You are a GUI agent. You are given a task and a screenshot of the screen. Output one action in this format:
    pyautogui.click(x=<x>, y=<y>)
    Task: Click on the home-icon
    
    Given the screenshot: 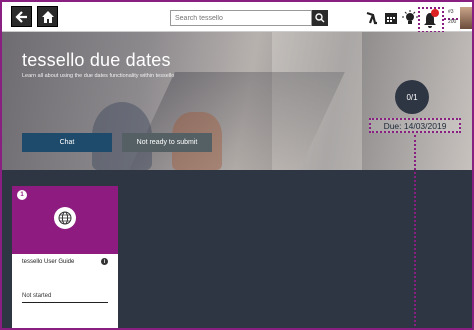 What is the action you would take?
    pyautogui.click(x=47, y=16)
    